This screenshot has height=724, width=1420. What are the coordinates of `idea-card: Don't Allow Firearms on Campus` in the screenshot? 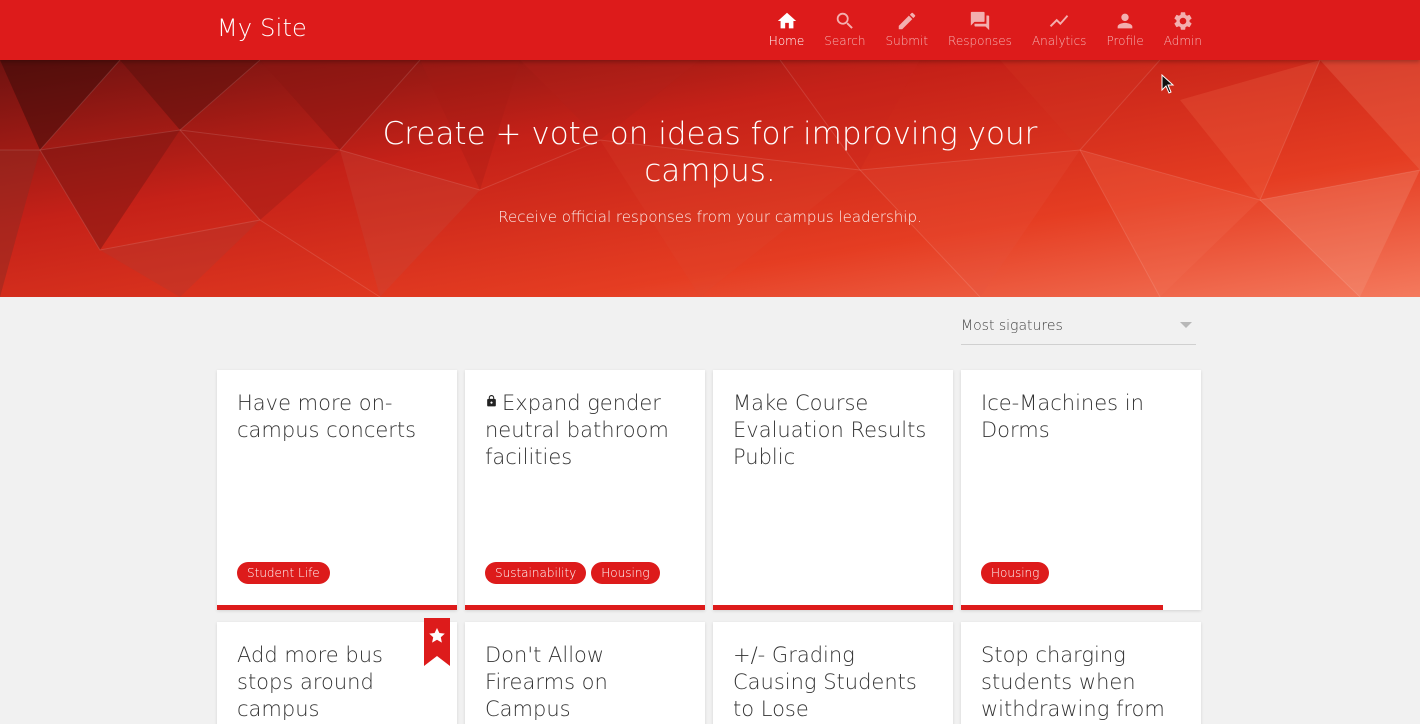 It's located at (585, 673).